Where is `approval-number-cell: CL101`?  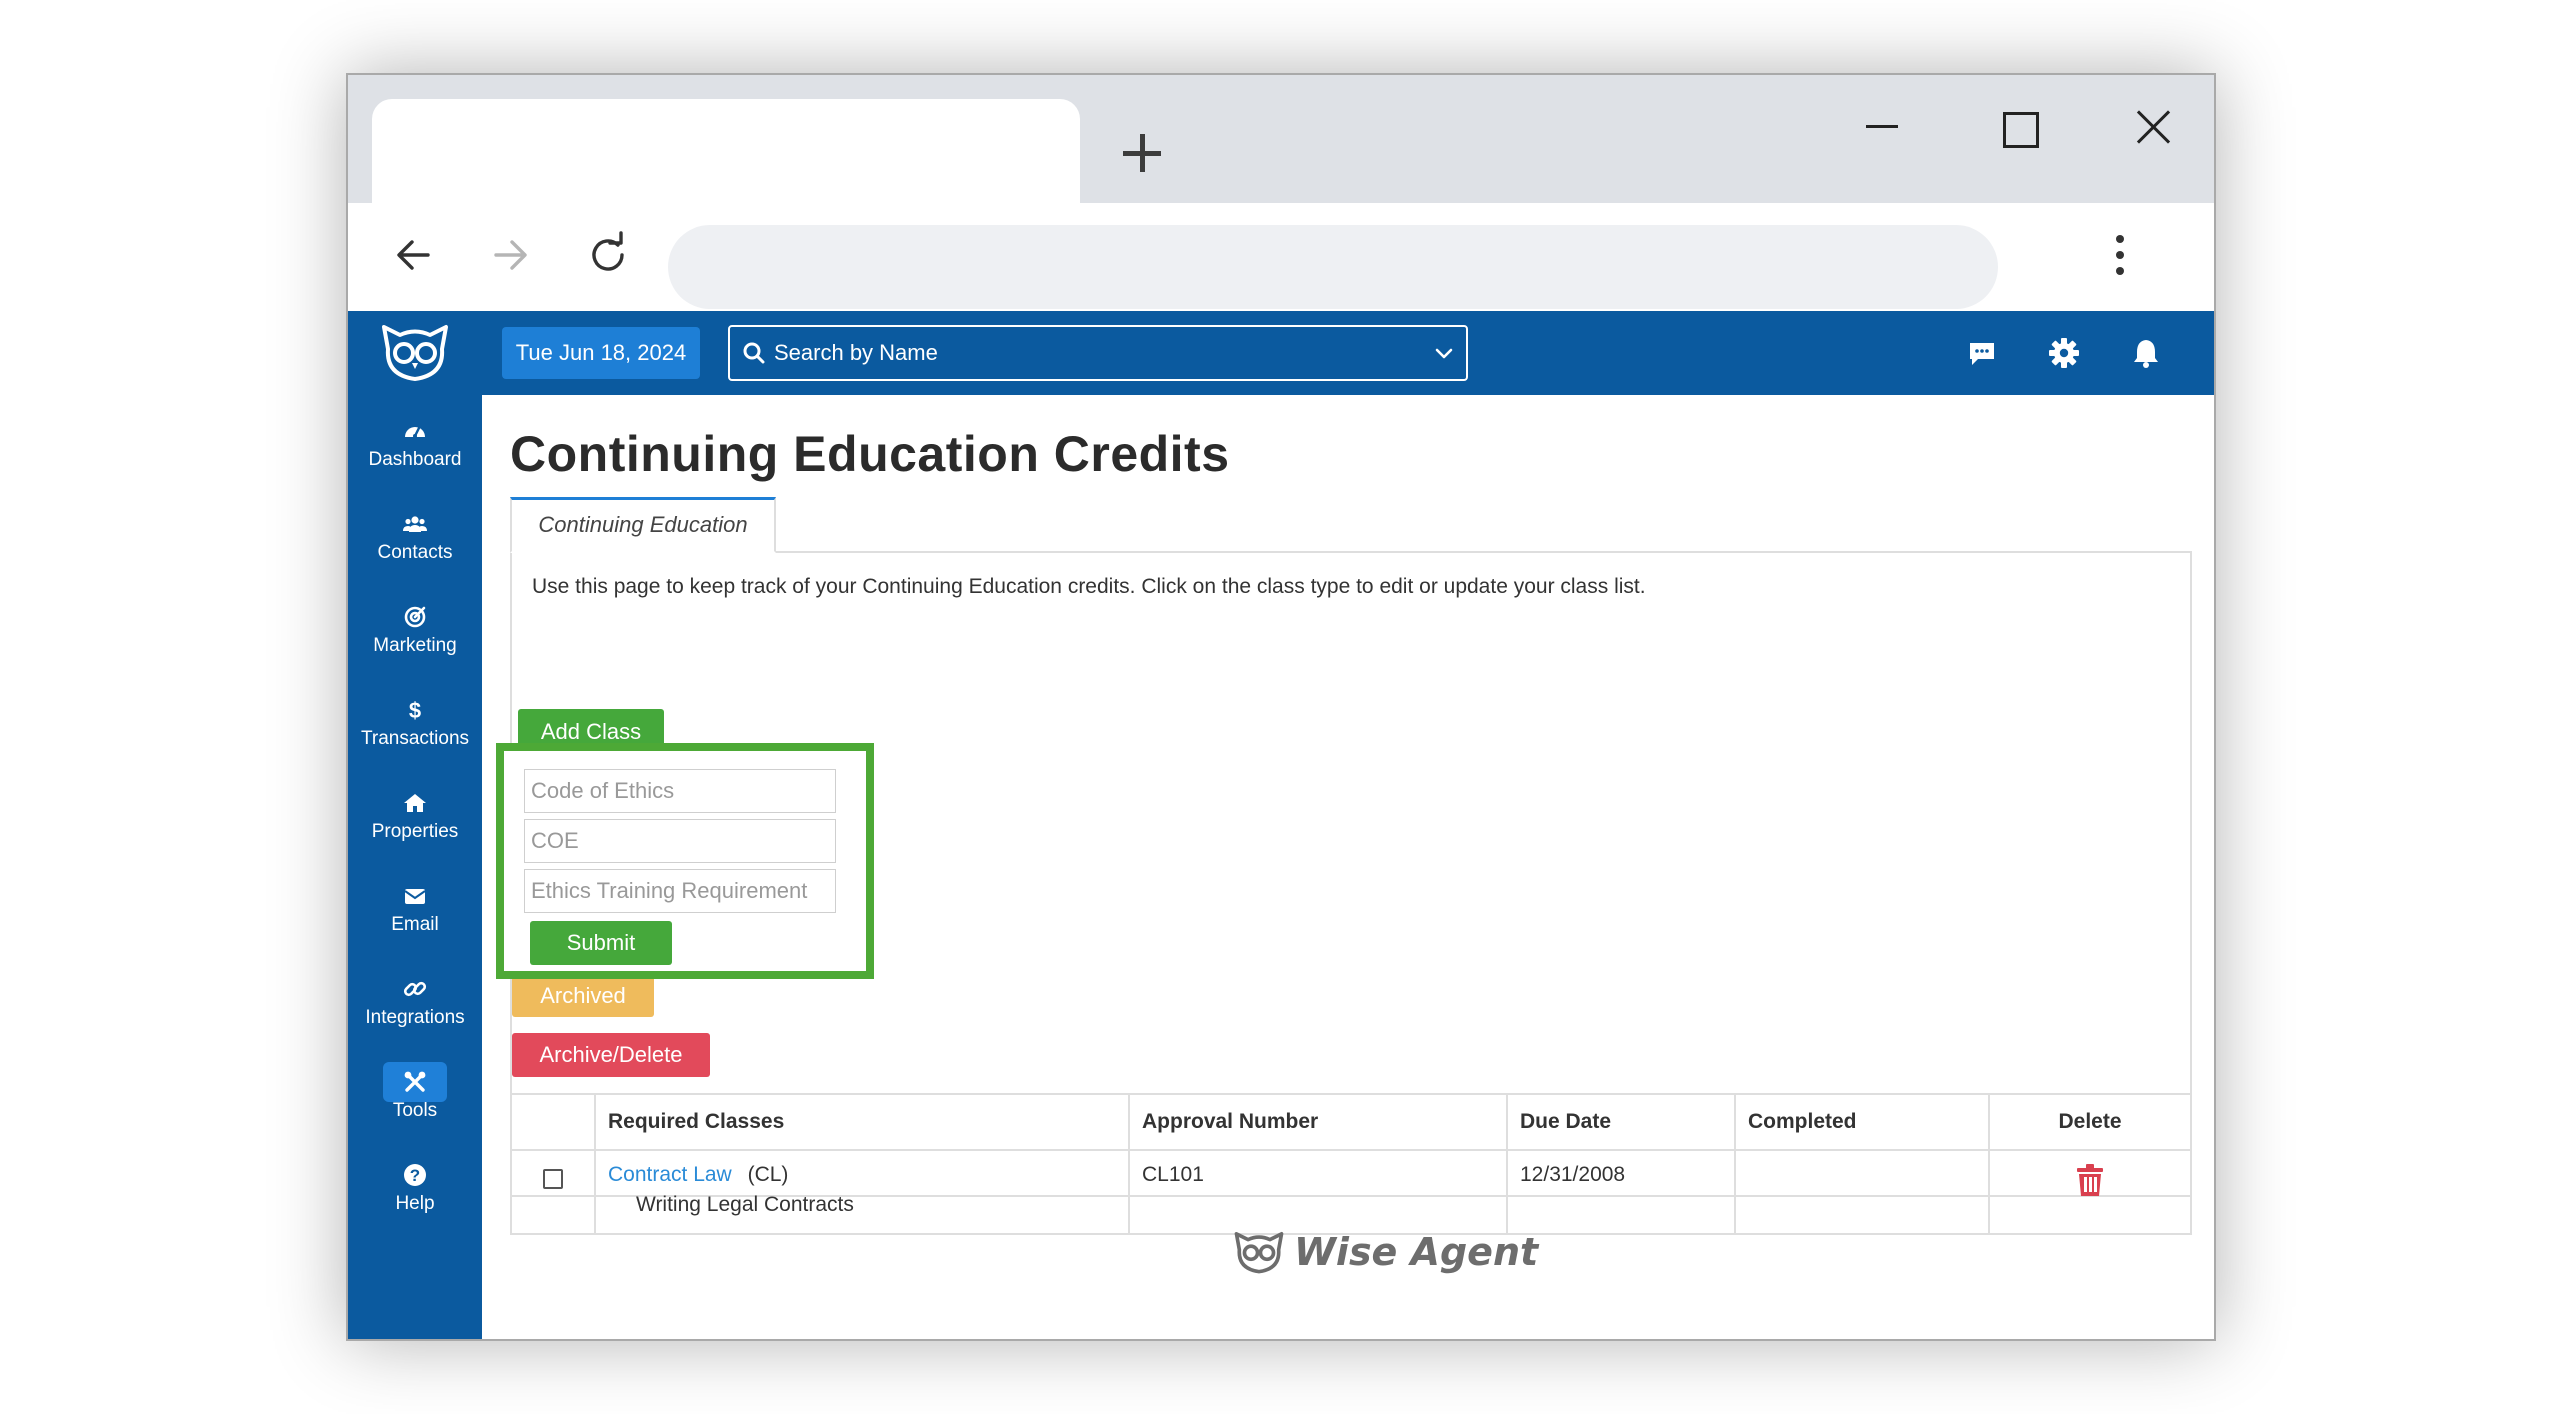
approval-number-cell: CL101 is located at coordinates (1318, 1192).